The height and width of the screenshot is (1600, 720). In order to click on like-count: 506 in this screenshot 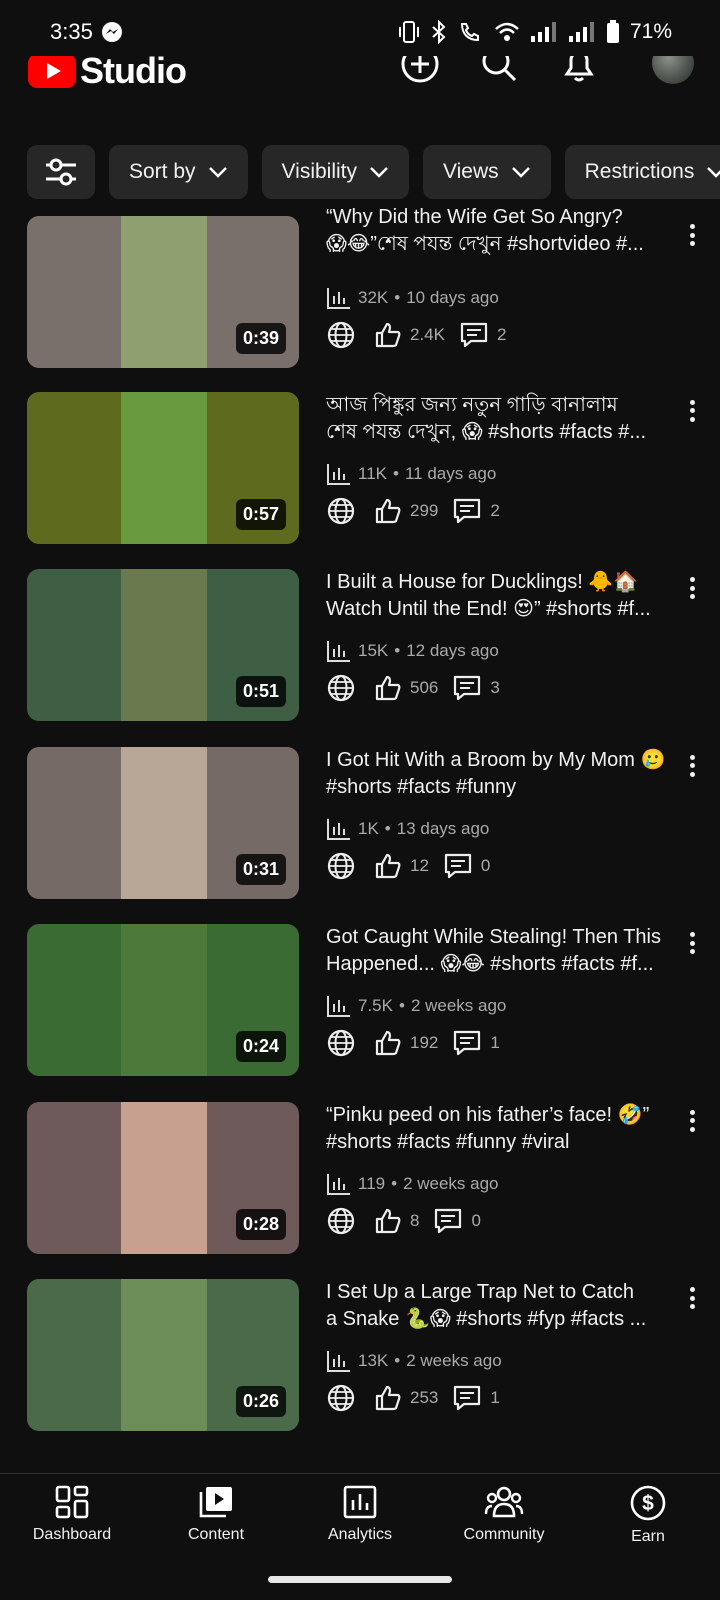, I will do `click(424, 687)`.